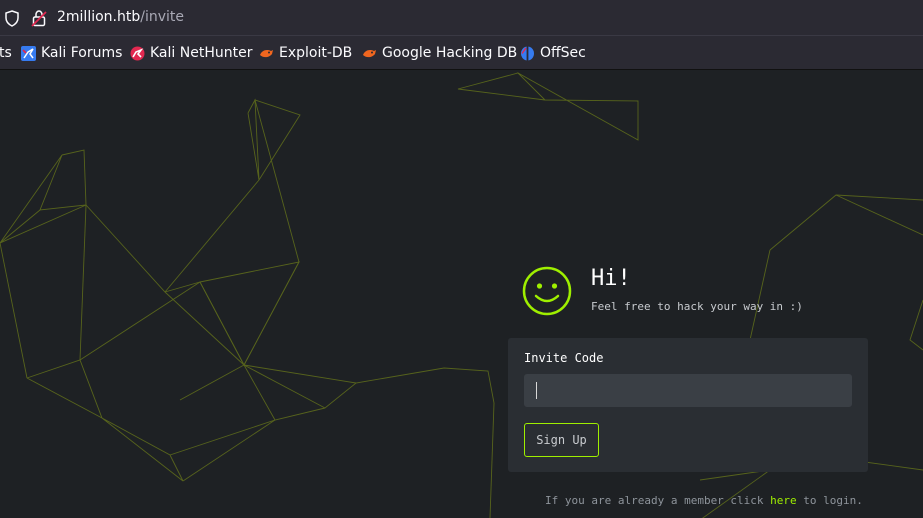 Image resolution: width=923 pixels, height=518 pixels. I want to click on smiley-icon, so click(547, 291).